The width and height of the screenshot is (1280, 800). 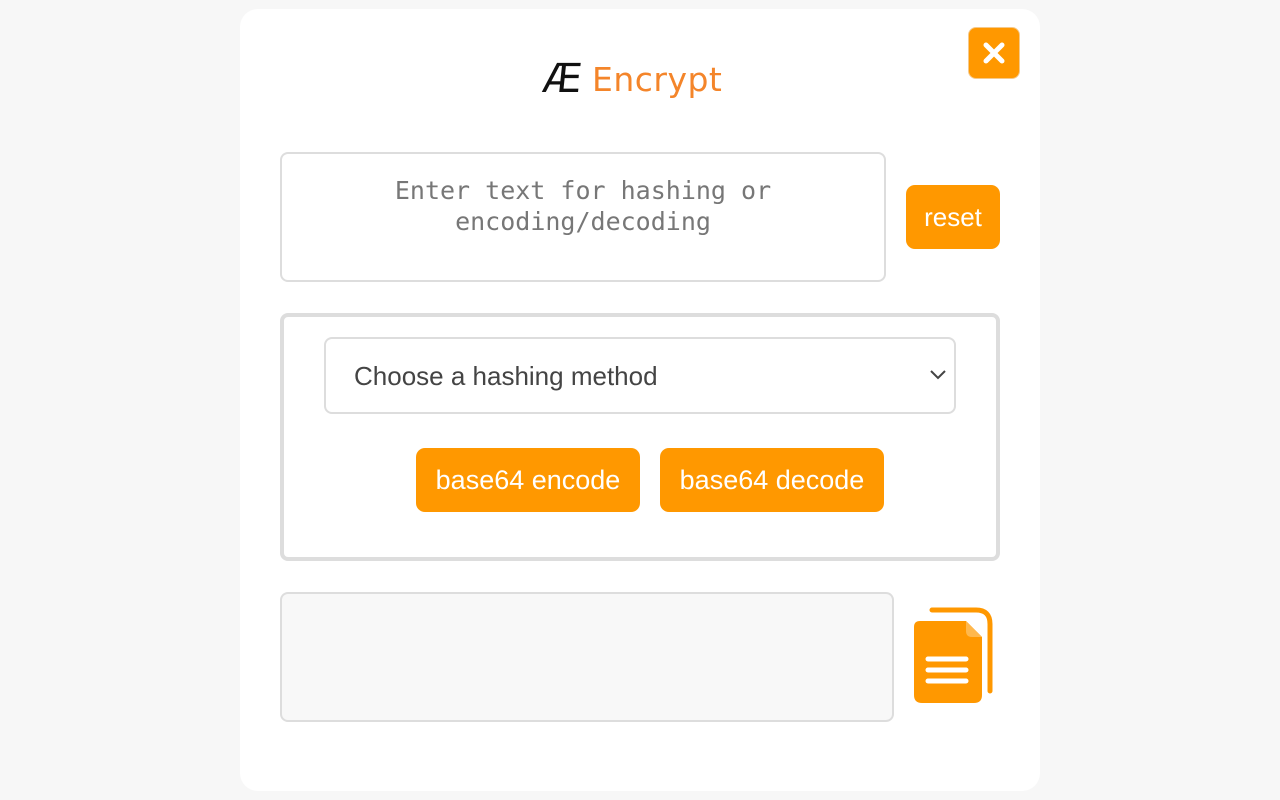 I want to click on output-field, so click(x=587, y=657).